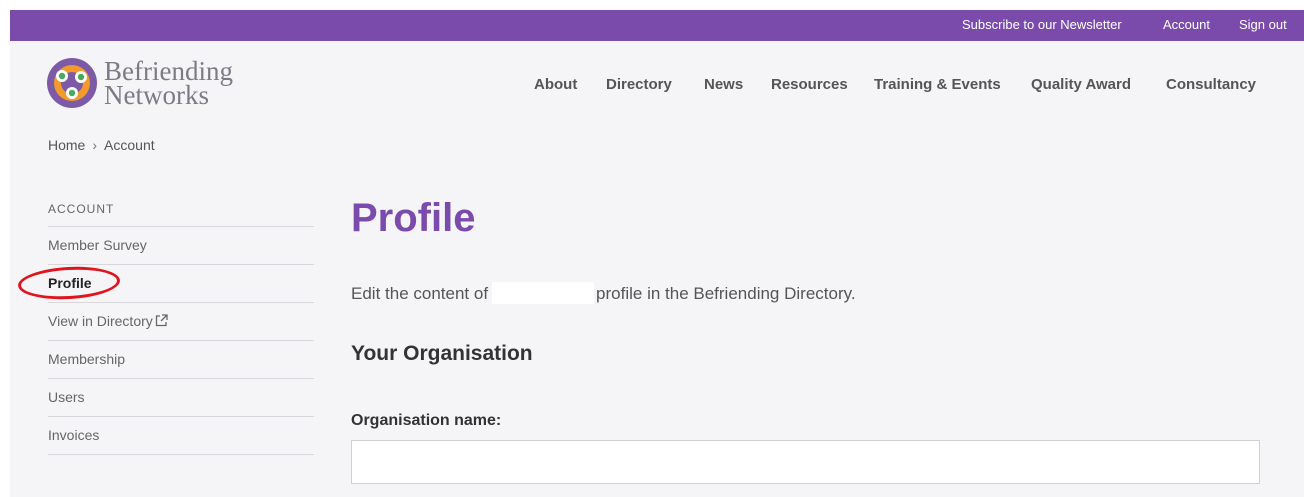  What do you see at coordinates (74, 435) in the screenshot?
I see `sidebar-item-label: Invoices` at bounding box center [74, 435].